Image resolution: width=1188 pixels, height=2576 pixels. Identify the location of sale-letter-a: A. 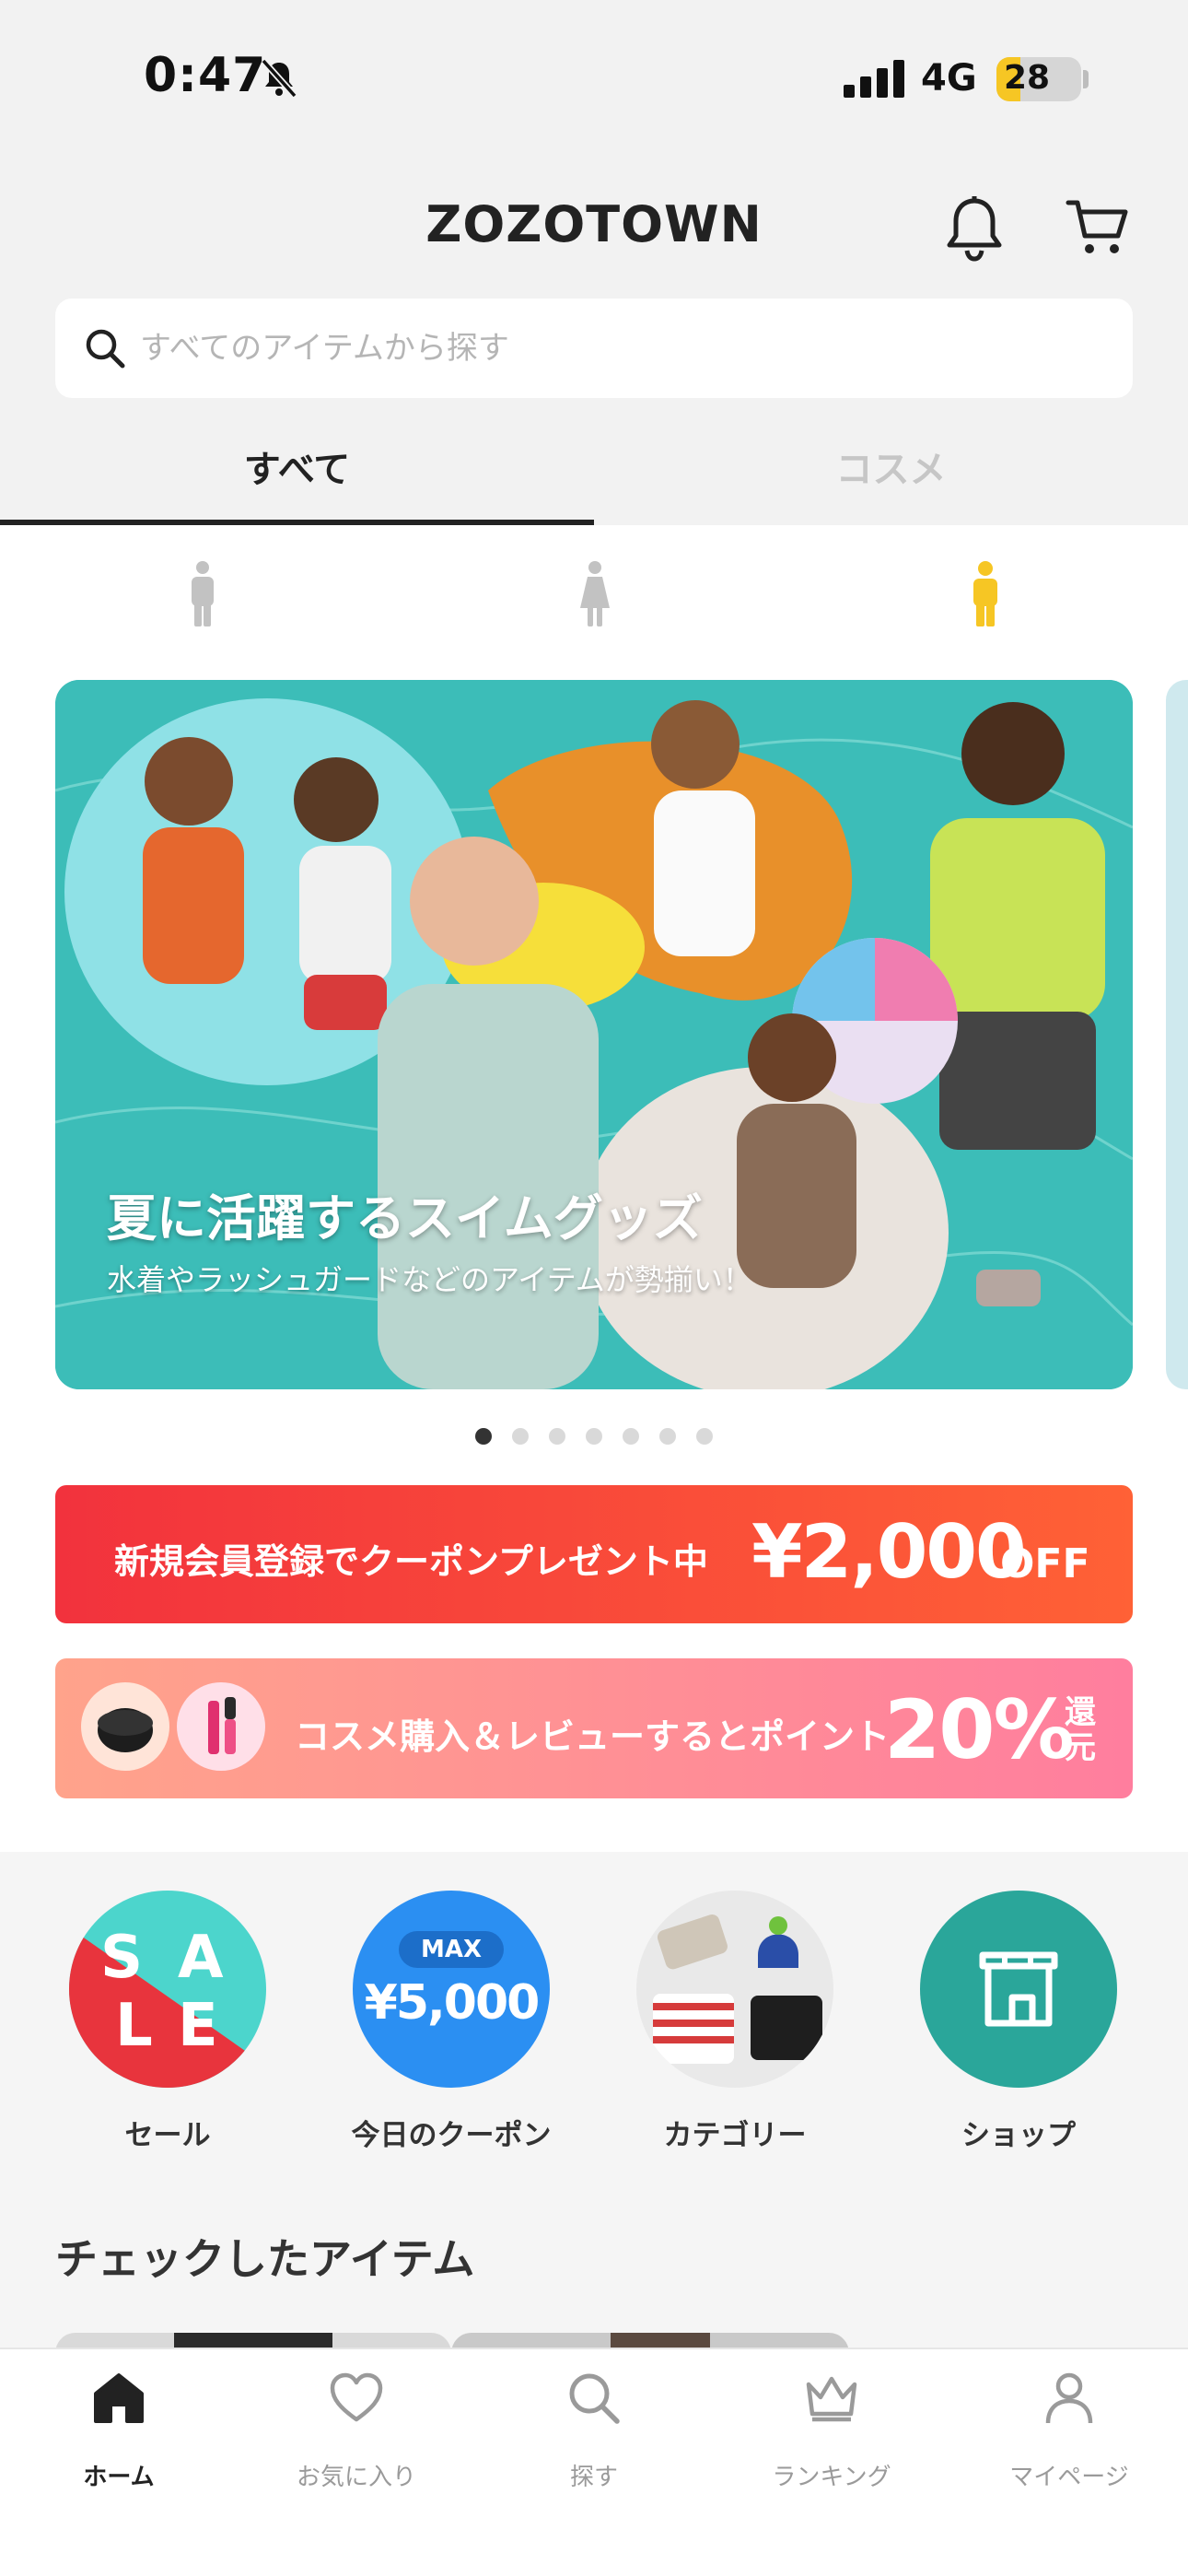
(201, 1958).